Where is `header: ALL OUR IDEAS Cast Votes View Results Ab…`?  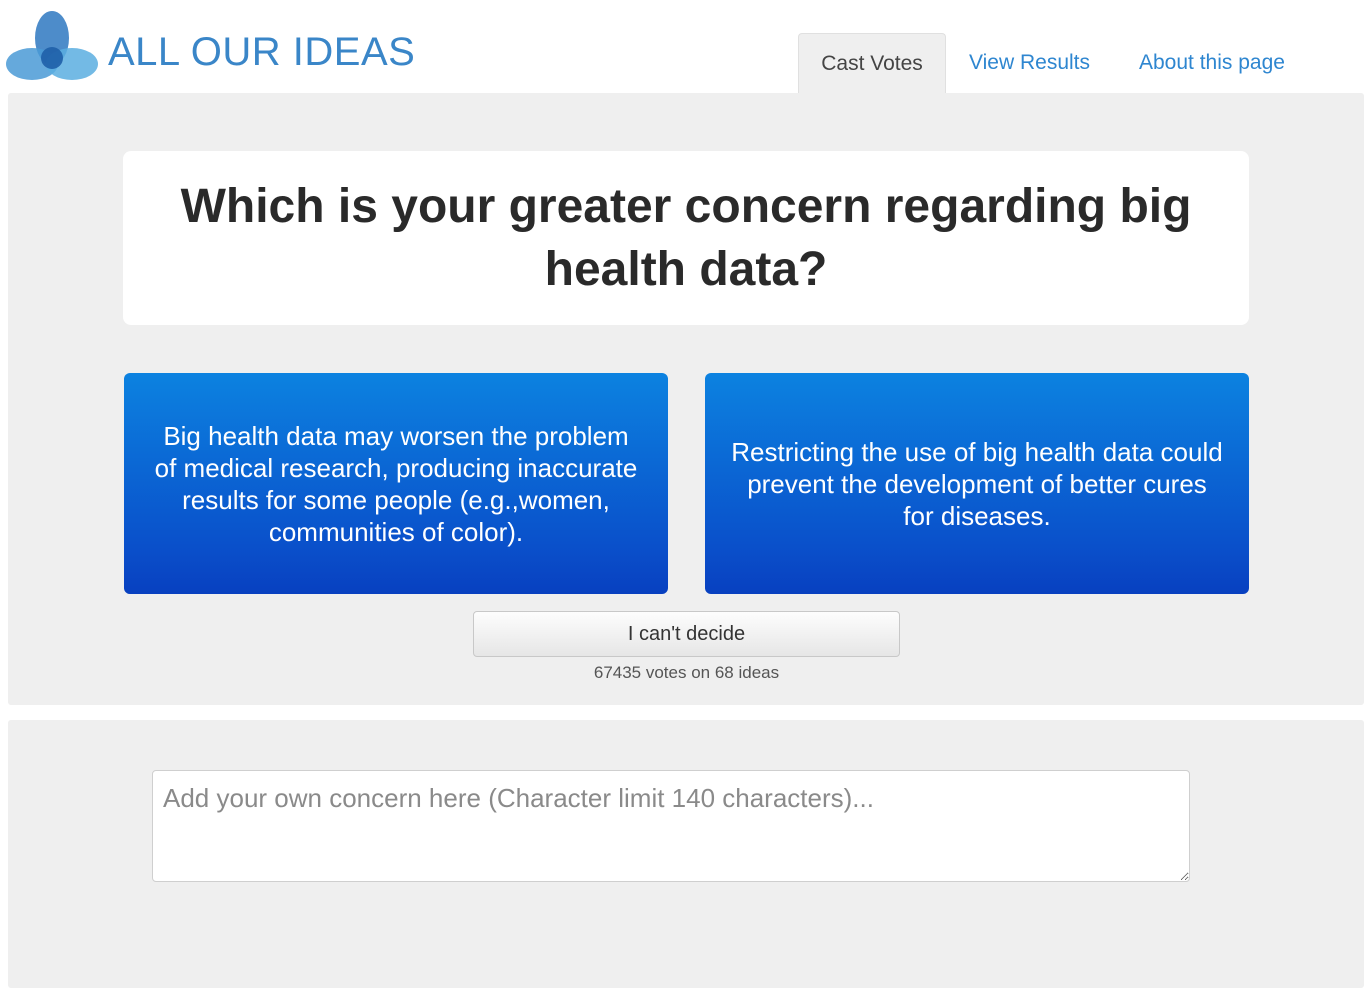
header: ALL OUR IDEAS Cast Votes View Results Ab… is located at coordinates (684, 46).